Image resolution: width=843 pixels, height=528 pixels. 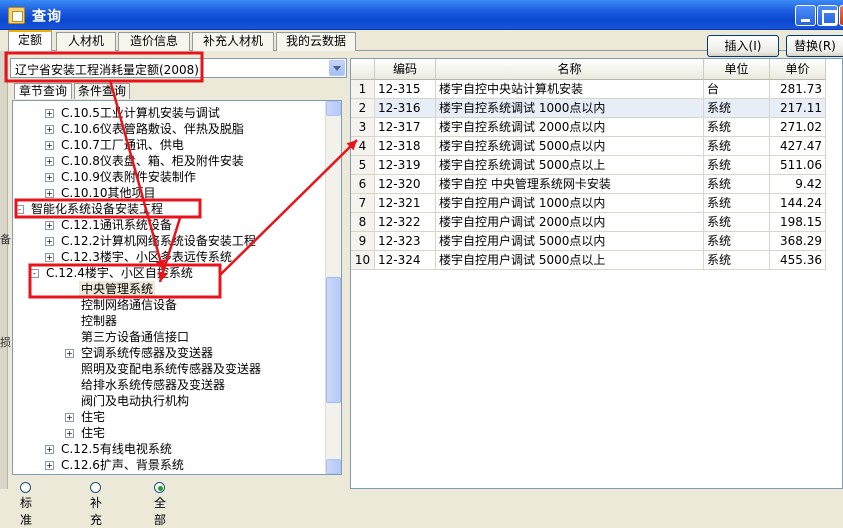 What do you see at coordinates (363, 241) in the screenshot?
I see `row-number: 9` at bounding box center [363, 241].